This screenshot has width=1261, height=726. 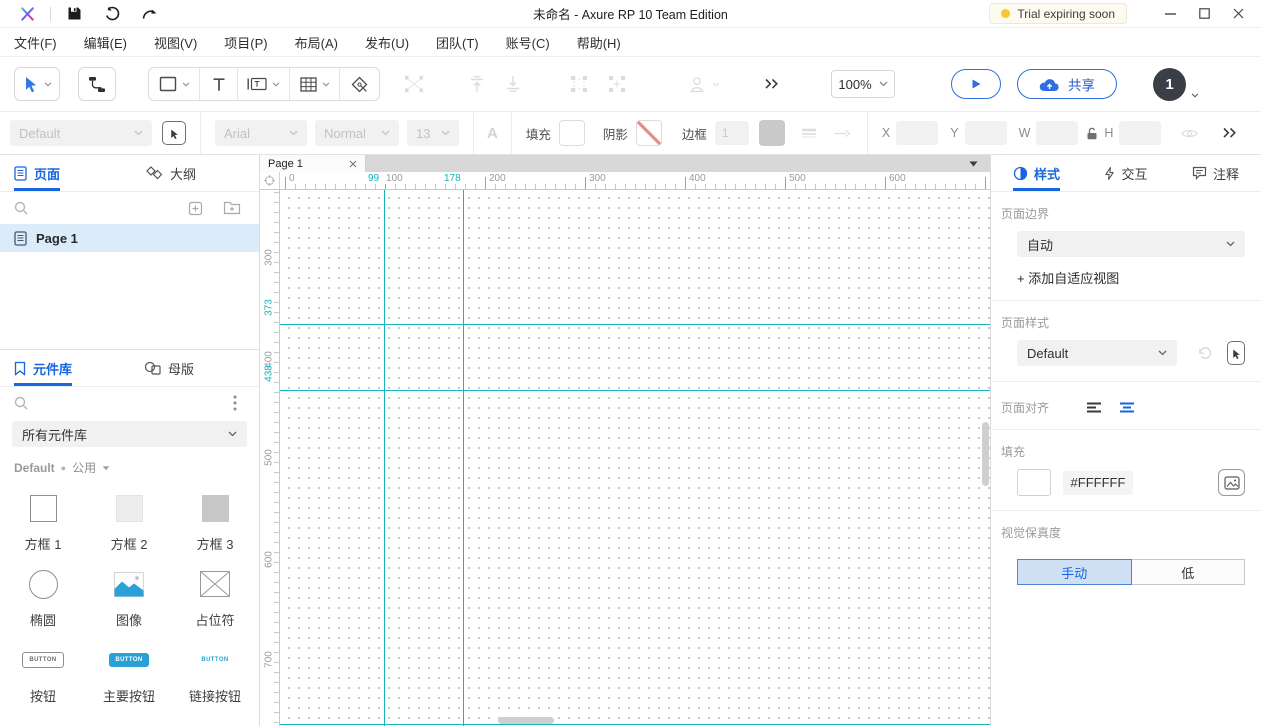 What do you see at coordinates (976, 84) in the screenshot?
I see `preview-button` at bounding box center [976, 84].